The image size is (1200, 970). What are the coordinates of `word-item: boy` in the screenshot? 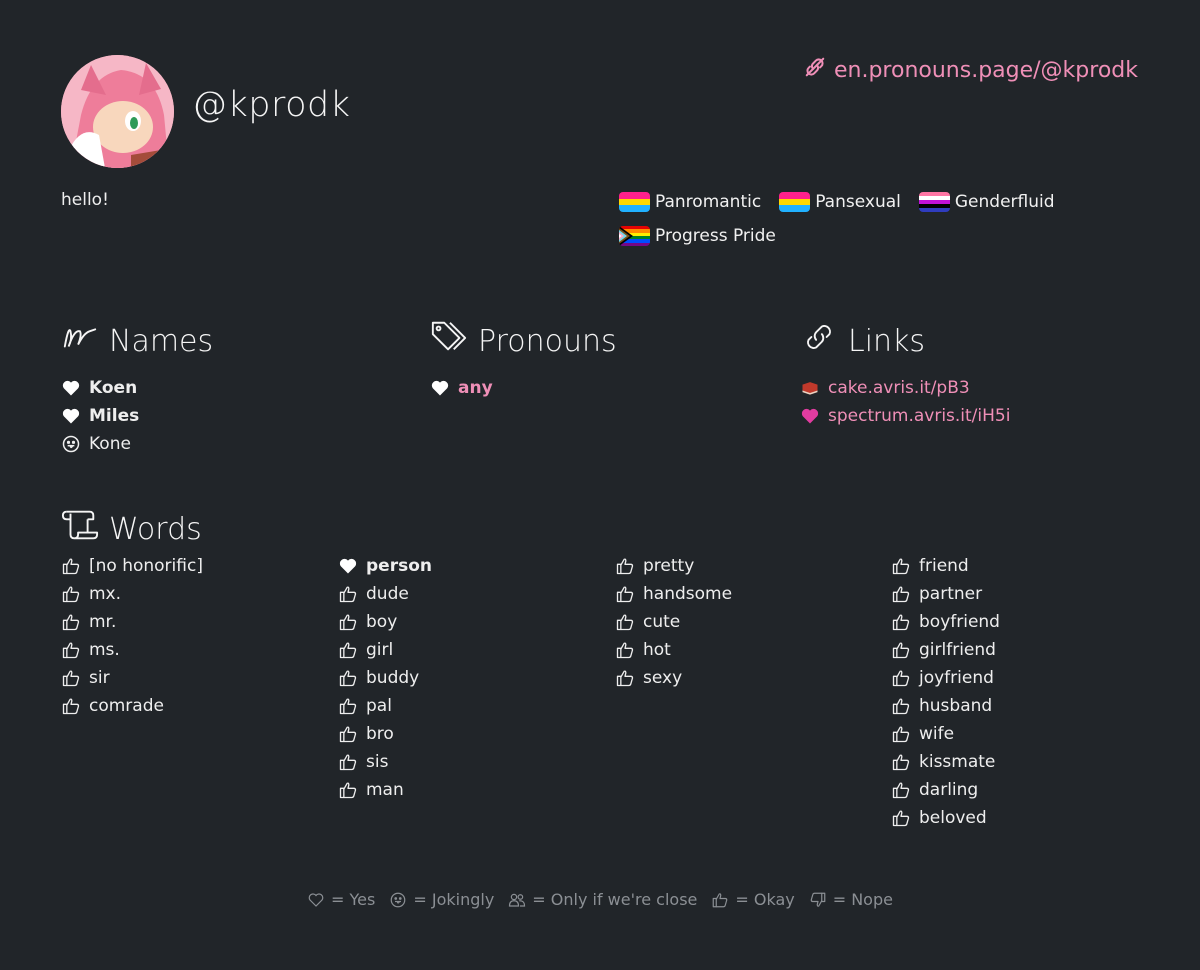 It's located at (385, 622).